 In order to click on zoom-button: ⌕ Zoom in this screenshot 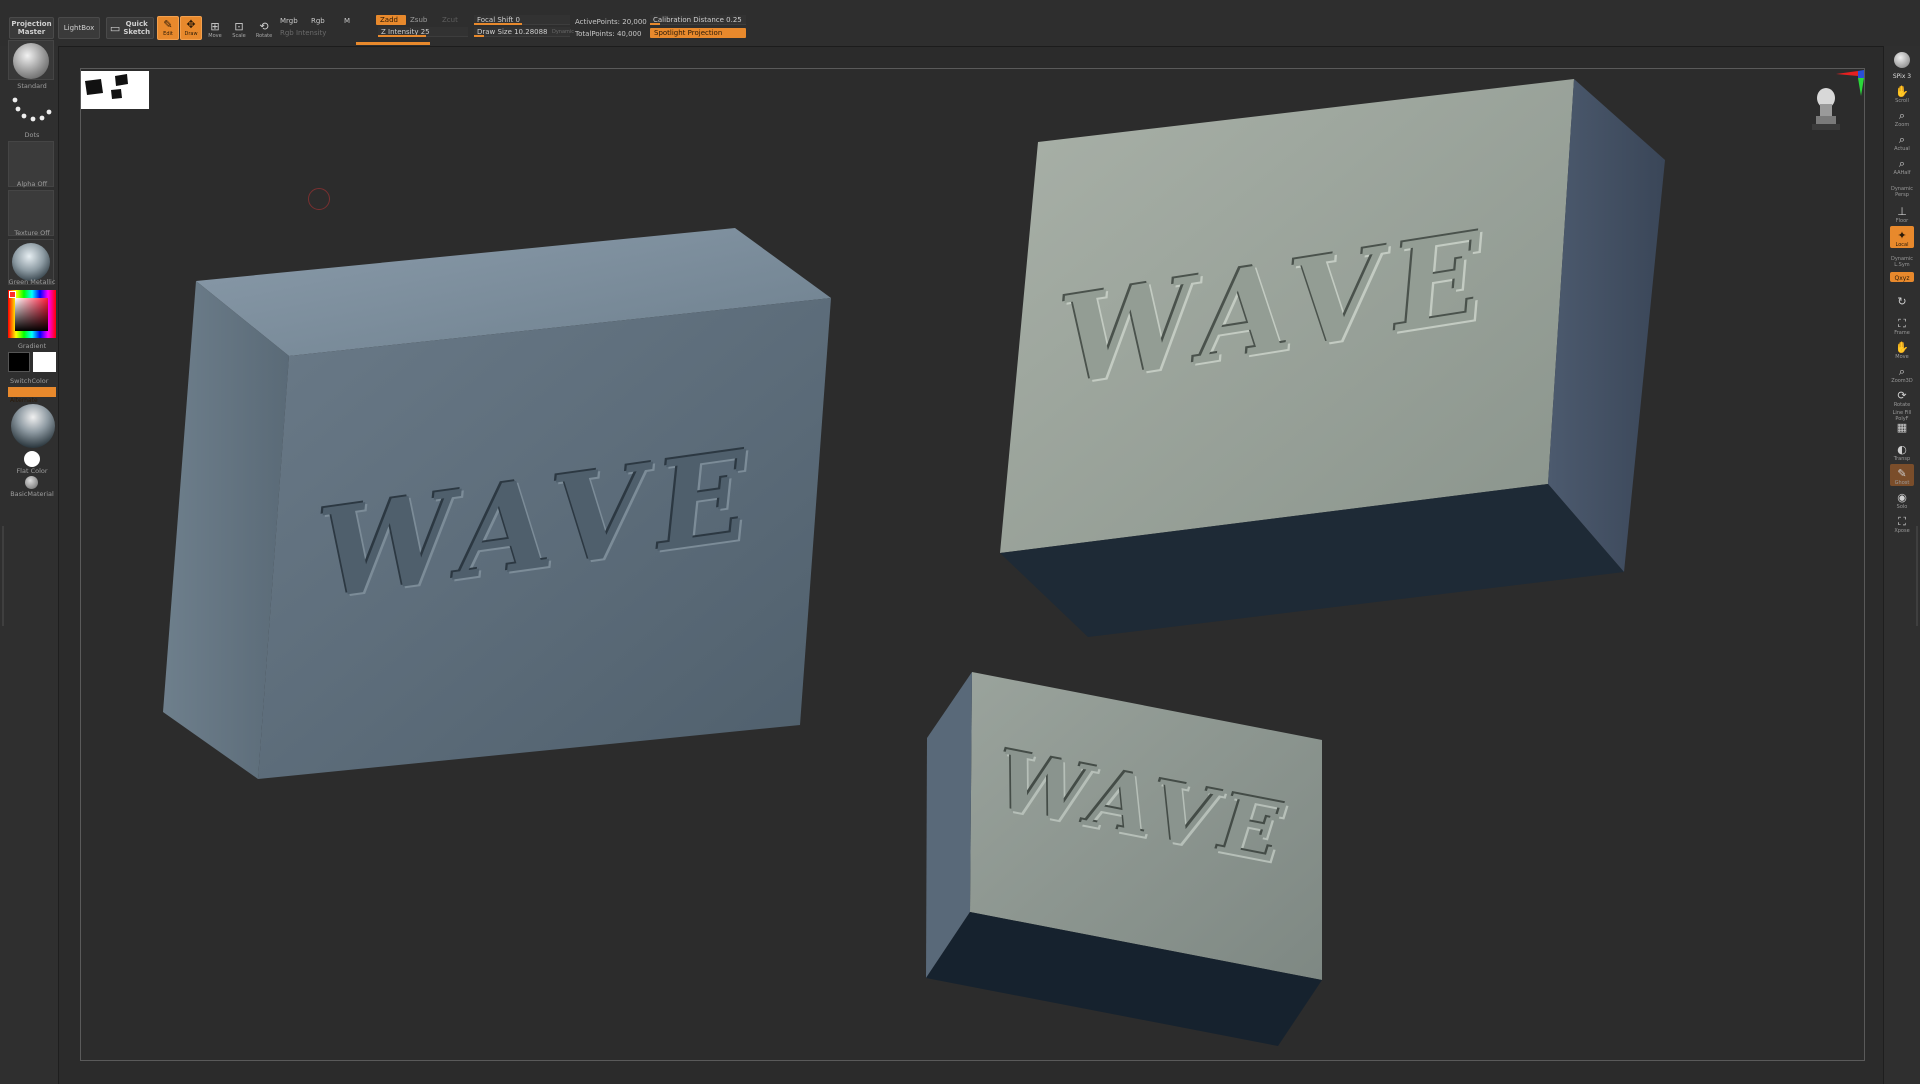, I will do `click(1902, 117)`.